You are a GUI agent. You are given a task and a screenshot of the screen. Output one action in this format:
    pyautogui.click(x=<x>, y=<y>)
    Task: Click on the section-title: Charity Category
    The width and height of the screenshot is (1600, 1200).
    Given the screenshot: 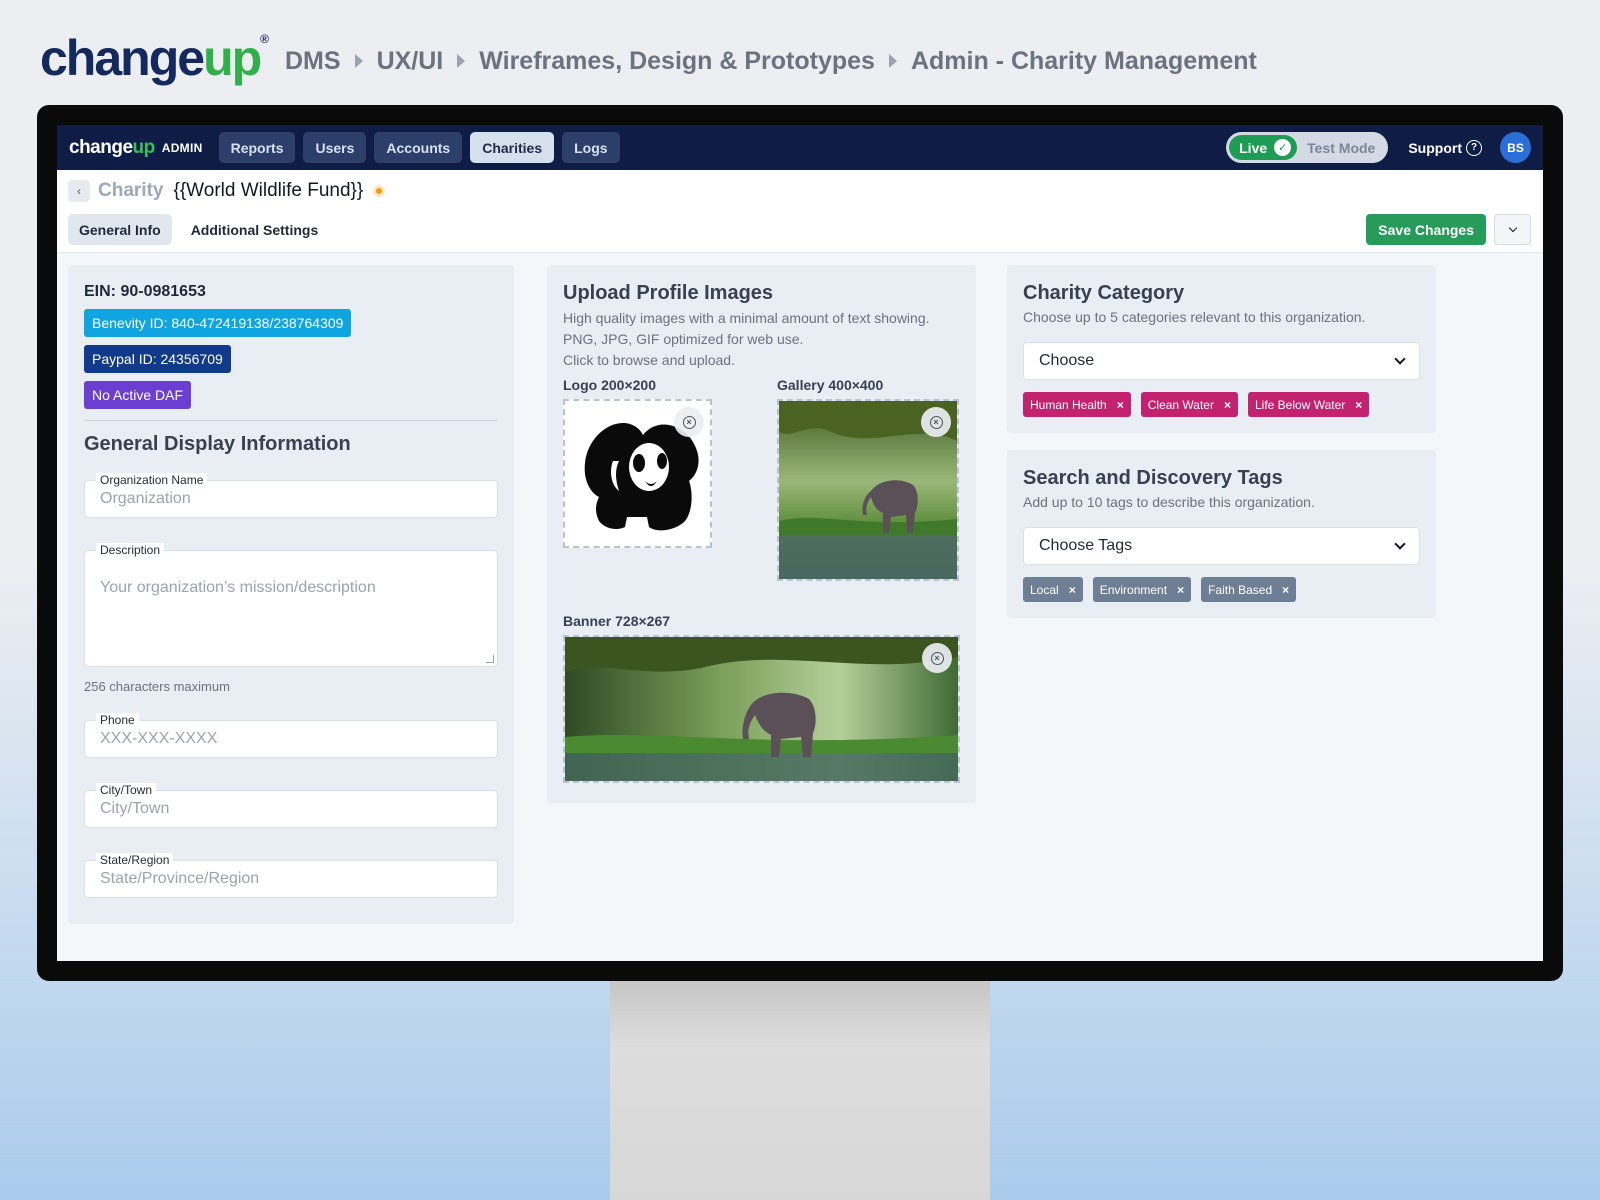 What is the action you would take?
    pyautogui.click(x=1104, y=293)
    